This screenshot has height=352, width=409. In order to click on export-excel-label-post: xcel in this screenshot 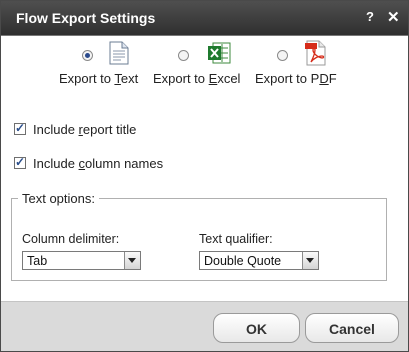, I will do `click(229, 78)`.